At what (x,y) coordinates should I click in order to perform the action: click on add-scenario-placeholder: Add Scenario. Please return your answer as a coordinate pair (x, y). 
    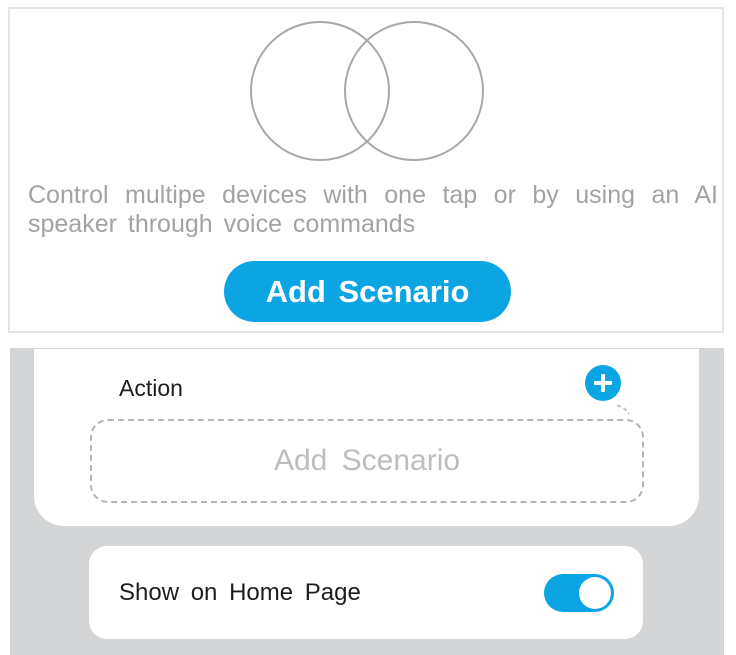
    Looking at the image, I should click on (367, 461).